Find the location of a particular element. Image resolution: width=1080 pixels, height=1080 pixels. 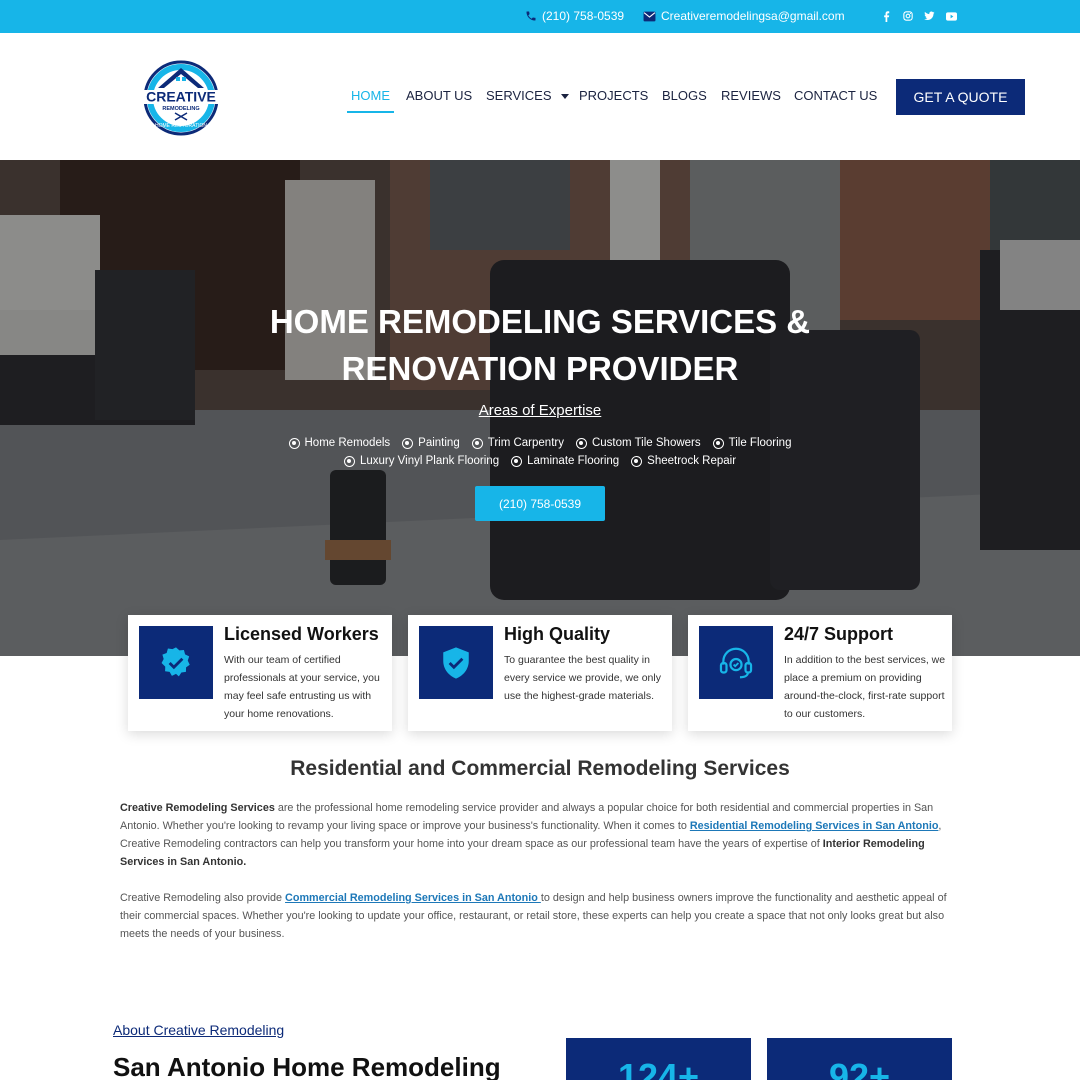

feature-title: Licensed Workers is located at coordinates (301, 634).